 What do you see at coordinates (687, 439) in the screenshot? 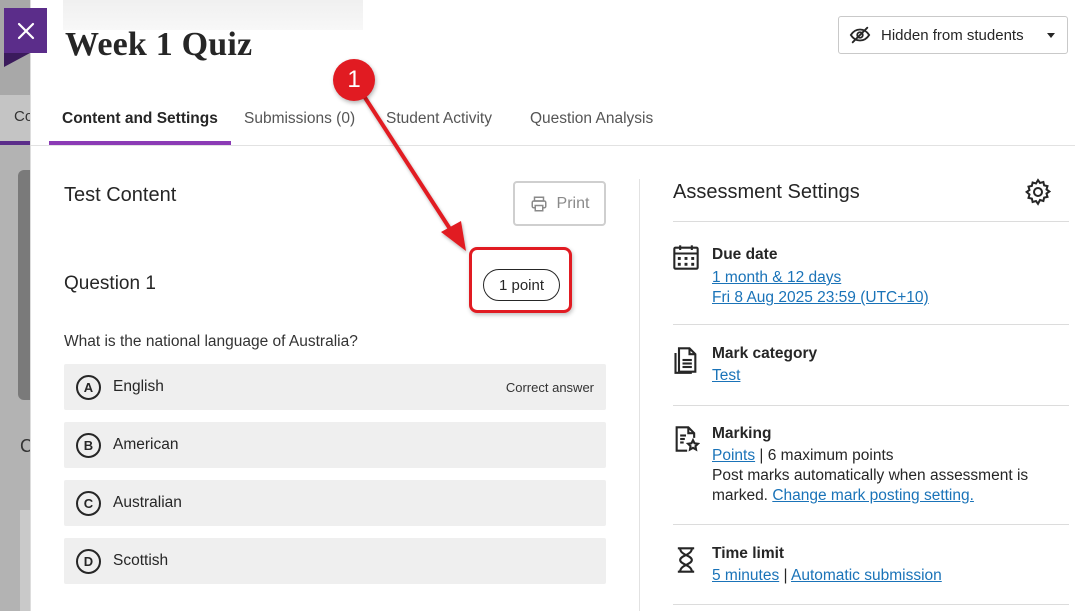
I see `marking-document-star-icon` at bounding box center [687, 439].